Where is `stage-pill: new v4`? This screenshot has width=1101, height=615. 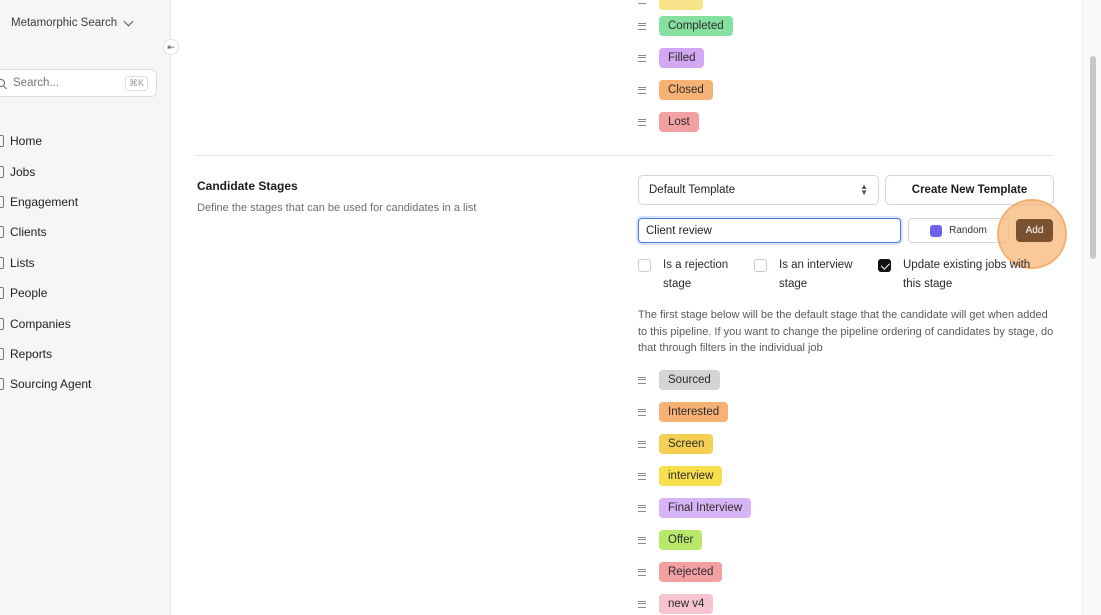
stage-pill: new v4 is located at coordinates (686, 604).